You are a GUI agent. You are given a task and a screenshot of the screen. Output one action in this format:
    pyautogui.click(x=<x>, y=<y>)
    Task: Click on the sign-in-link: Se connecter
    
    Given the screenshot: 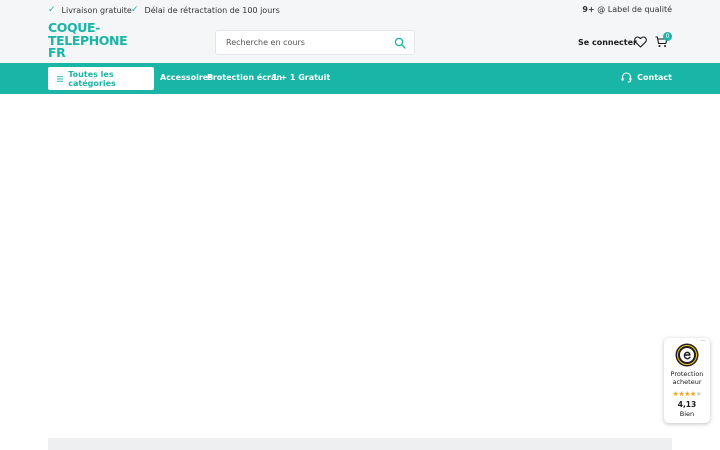 What is the action you would take?
    pyautogui.click(x=607, y=42)
    